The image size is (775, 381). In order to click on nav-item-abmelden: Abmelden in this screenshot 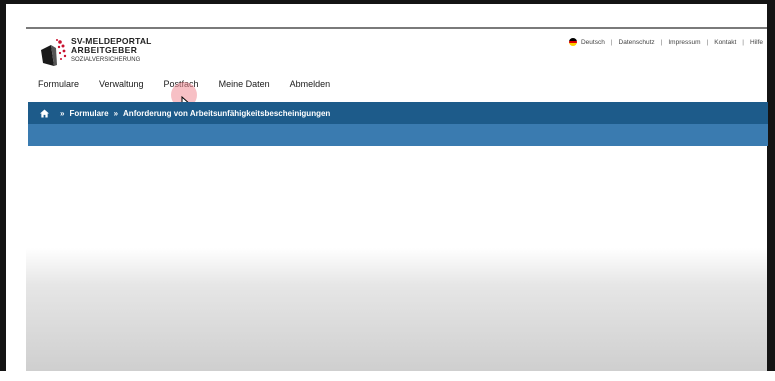, I will do `click(310, 84)`.